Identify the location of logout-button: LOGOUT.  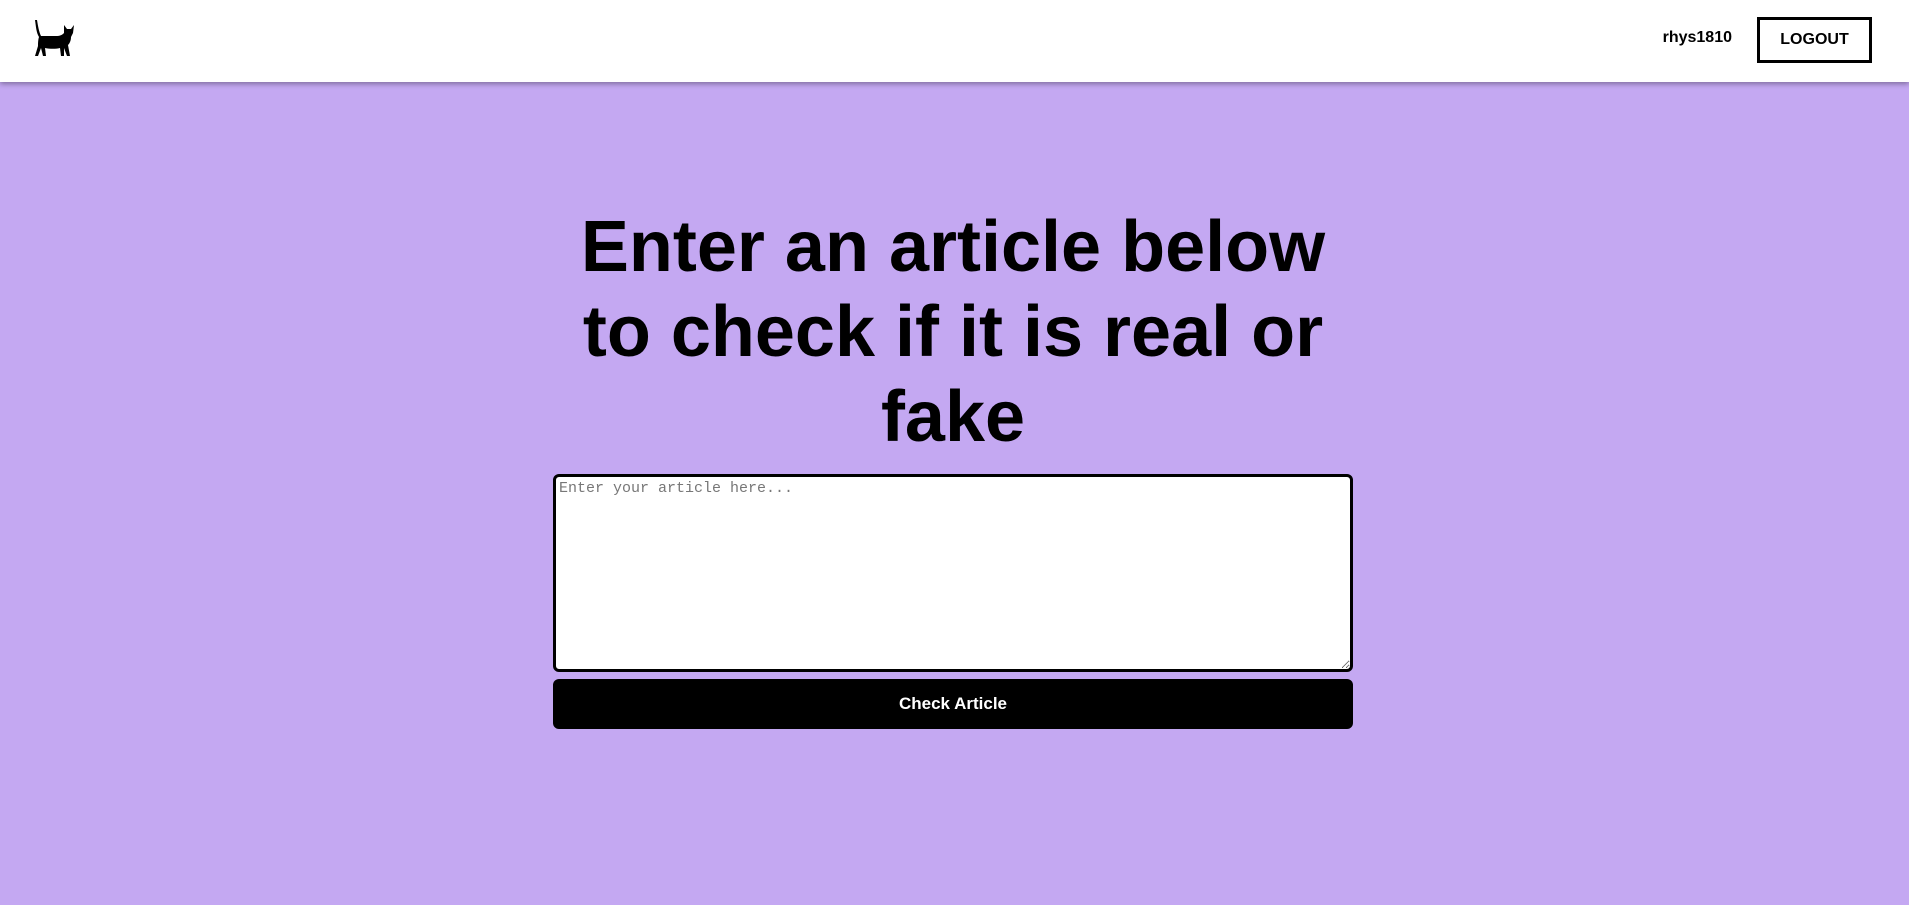
(1814, 40).